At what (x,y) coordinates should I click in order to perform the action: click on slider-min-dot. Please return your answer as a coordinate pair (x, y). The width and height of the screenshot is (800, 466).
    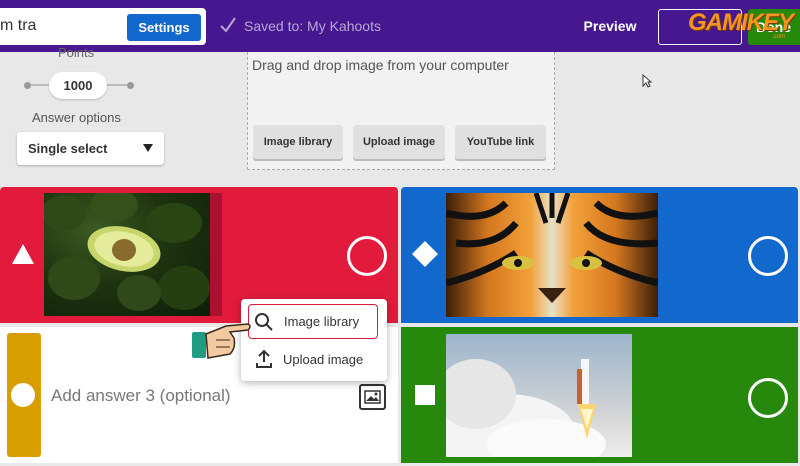
    Looking at the image, I should click on (27, 85).